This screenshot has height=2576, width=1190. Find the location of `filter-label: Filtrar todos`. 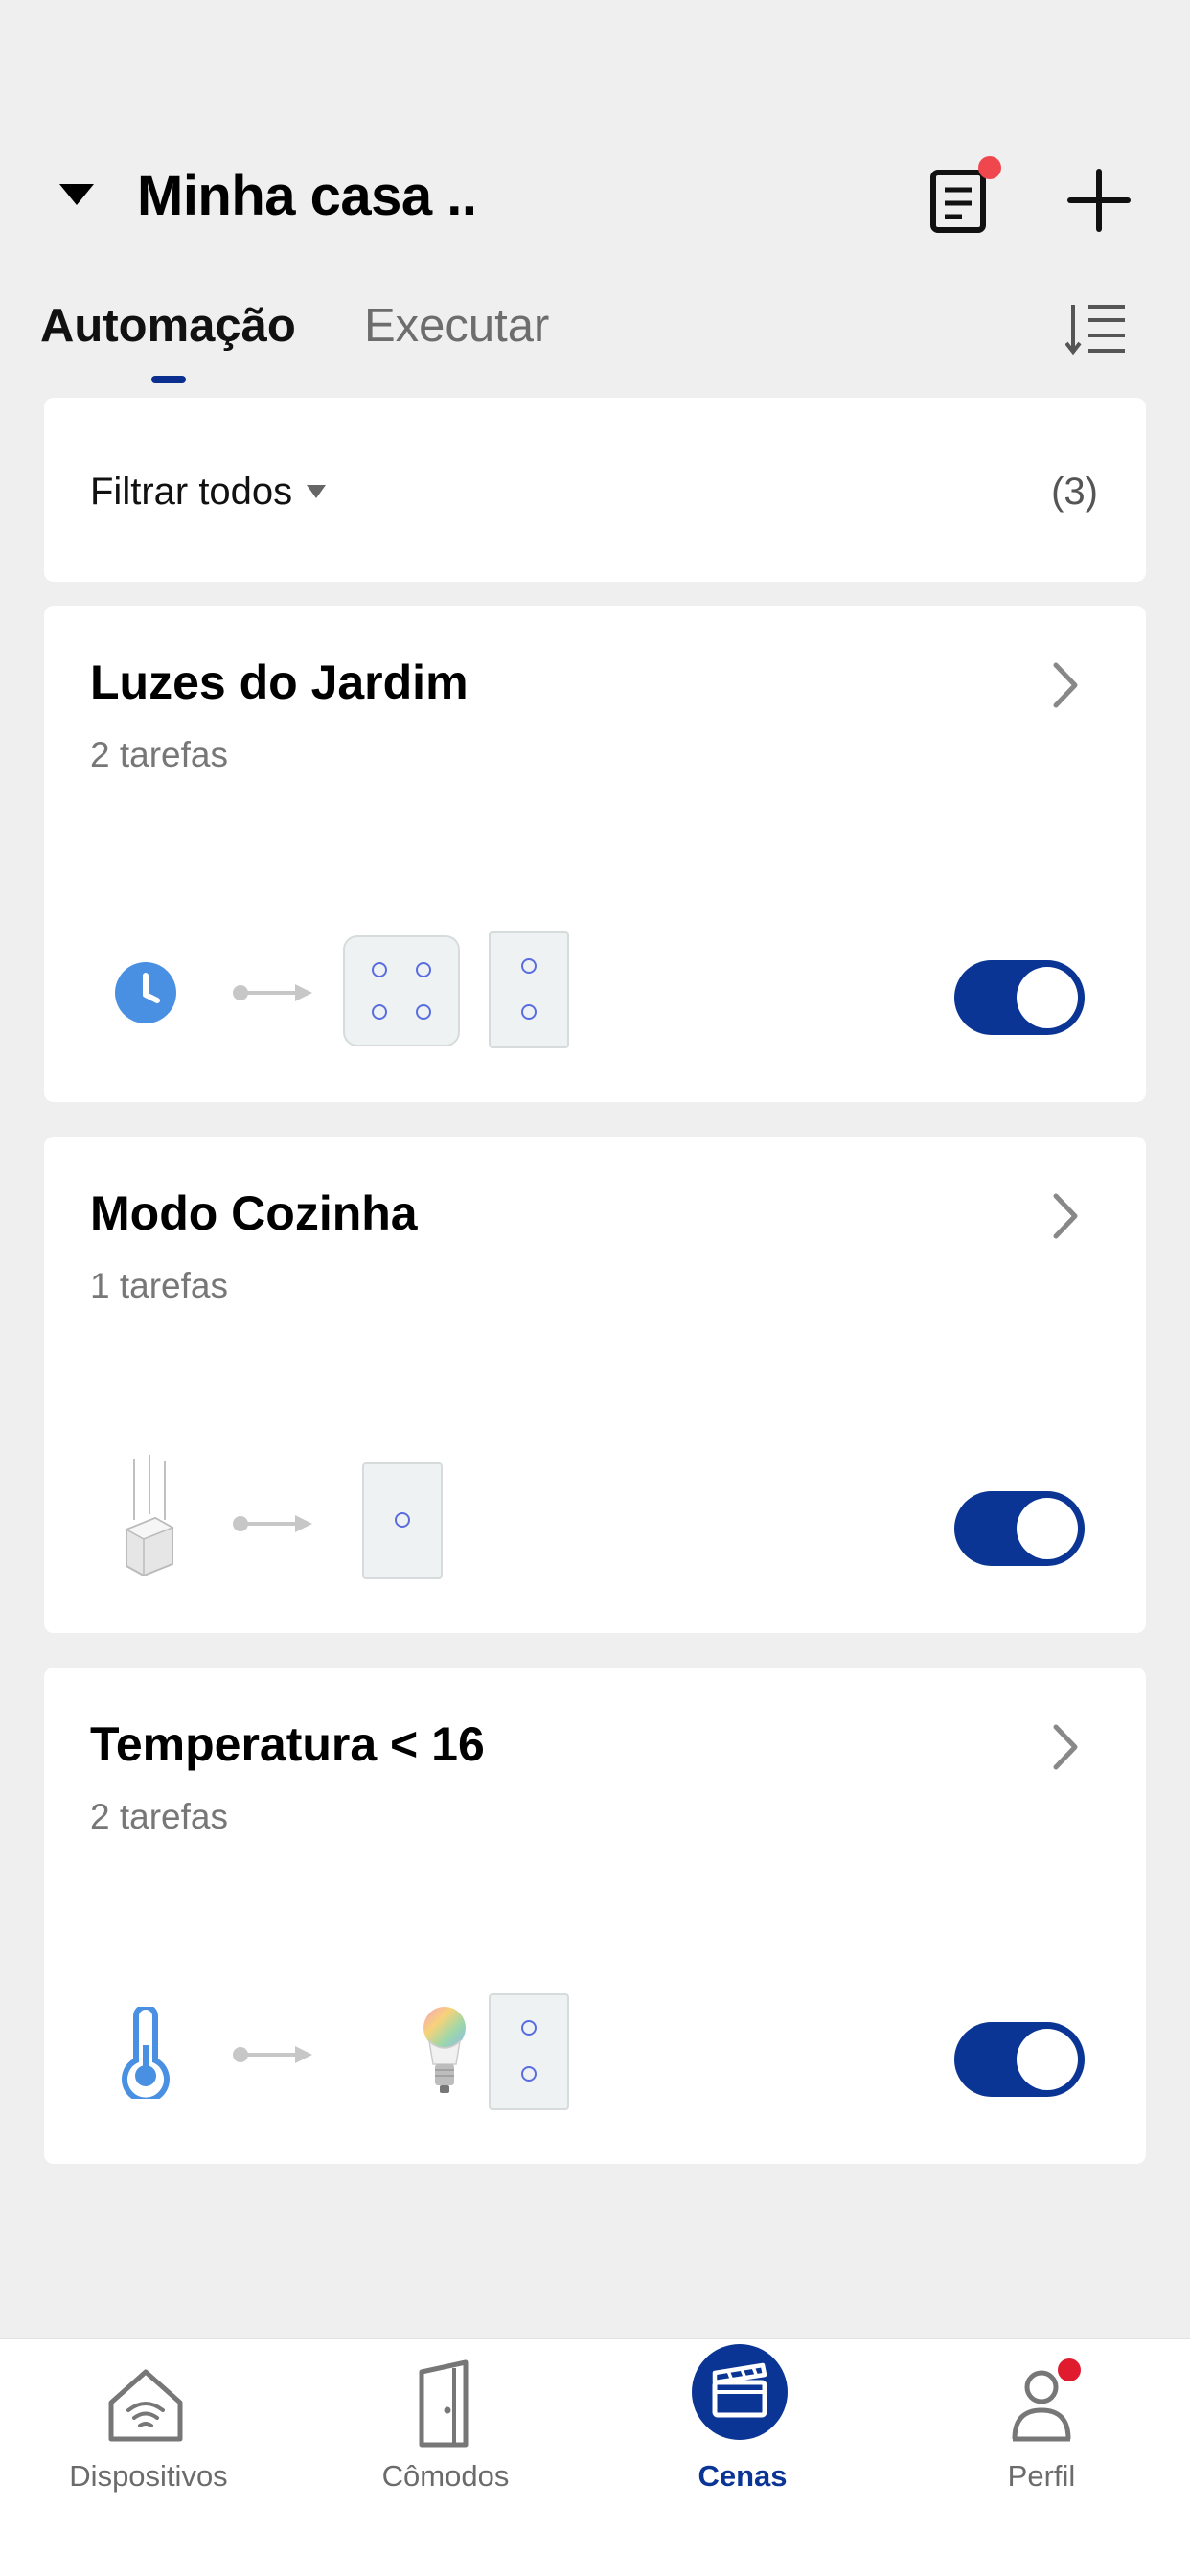

filter-label: Filtrar todos is located at coordinates (191, 491).